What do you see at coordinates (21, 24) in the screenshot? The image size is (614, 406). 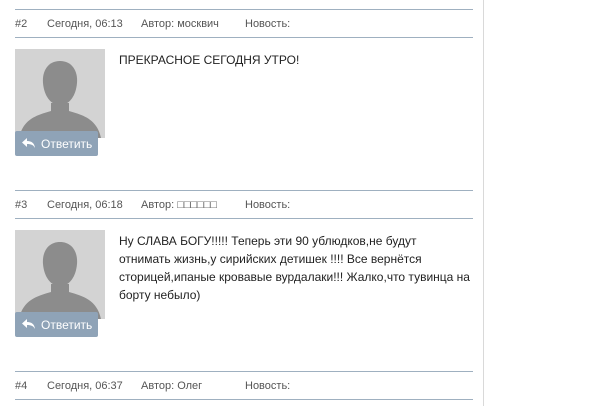 I see `comment-number: #2` at bounding box center [21, 24].